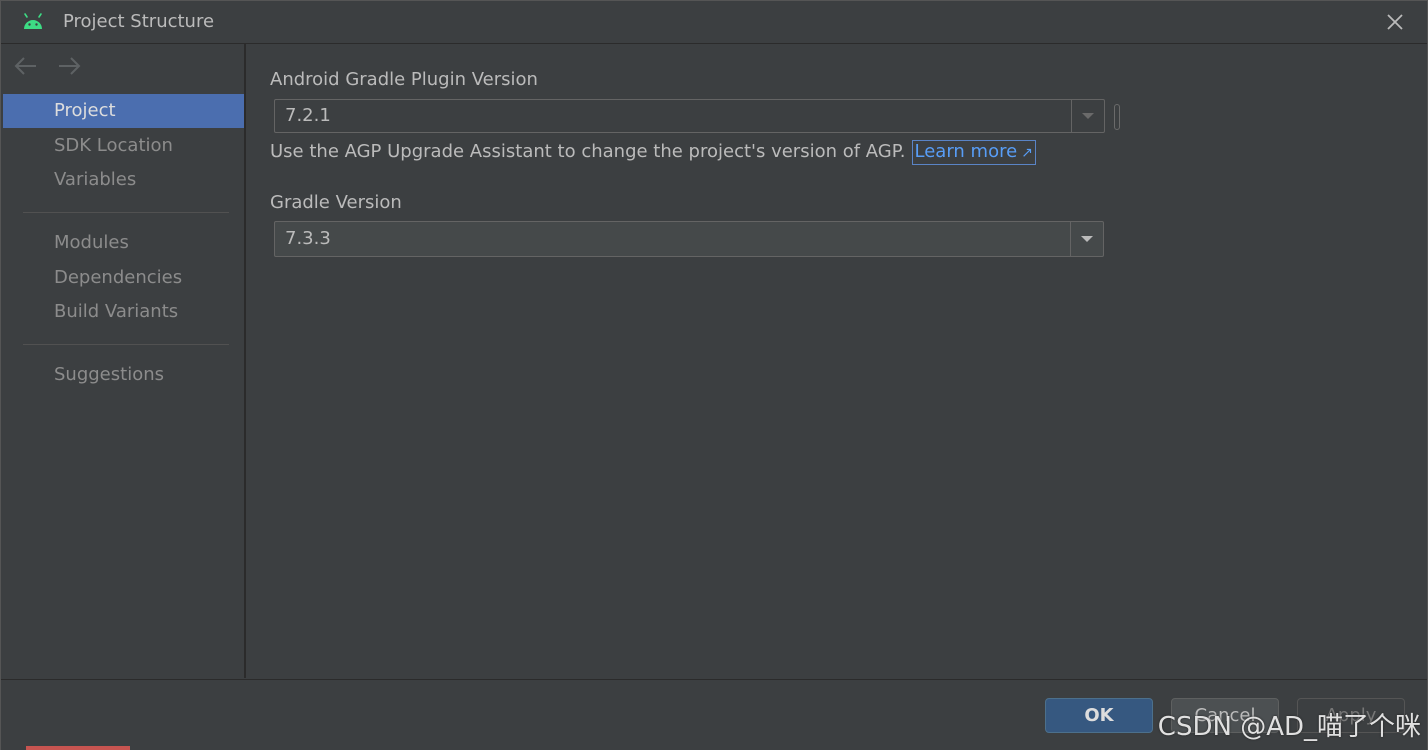 The image size is (1428, 750). What do you see at coordinates (1117, 117) in the screenshot?
I see `agp-side-indicator` at bounding box center [1117, 117].